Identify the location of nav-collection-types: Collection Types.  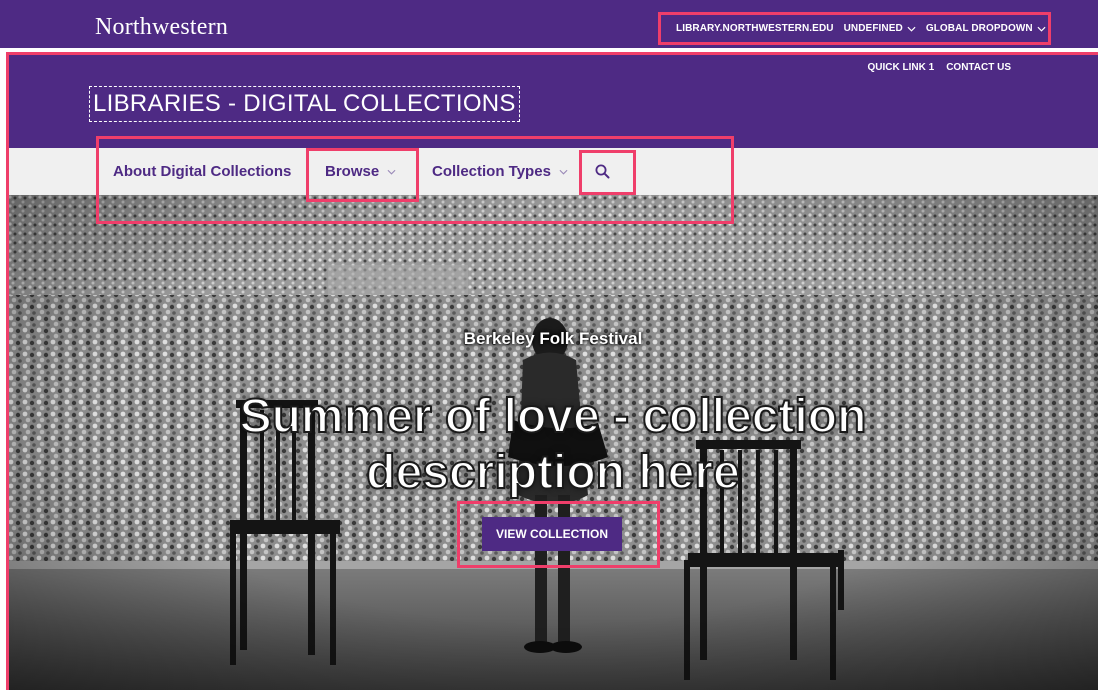
(500, 171).